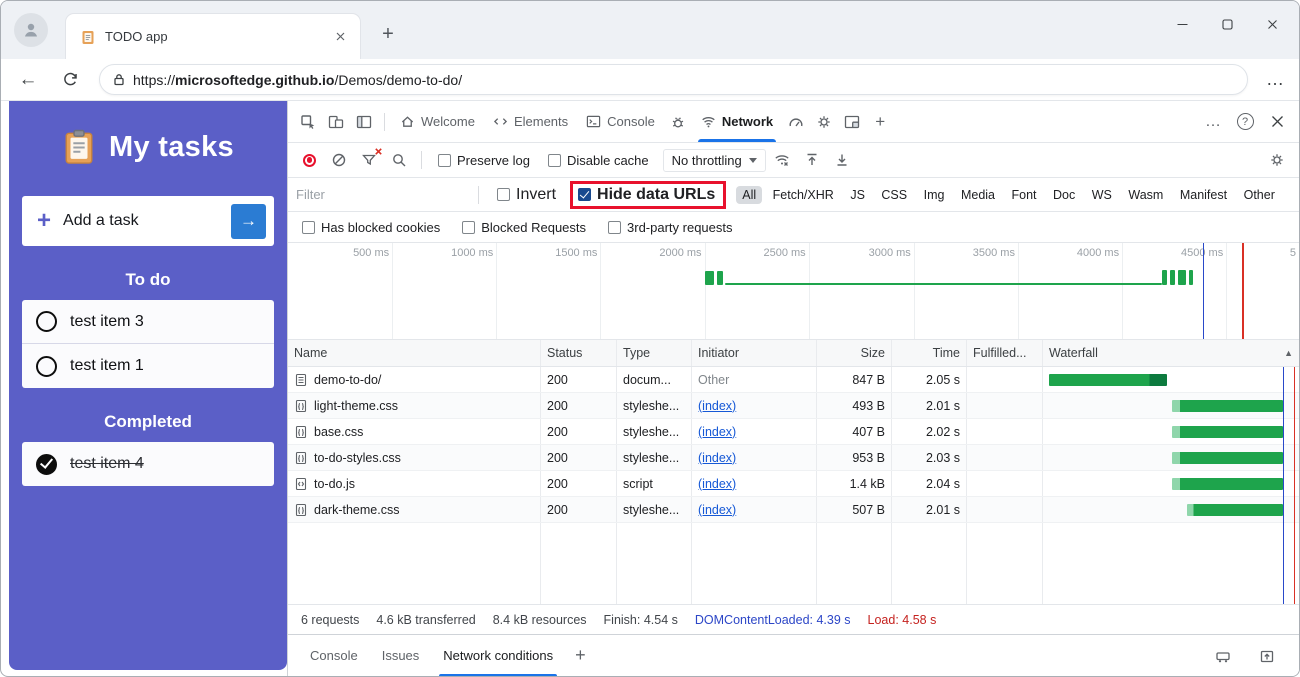 The width and height of the screenshot is (1300, 677). Describe the element at coordinates (148, 366) in the screenshot. I see `task-item: test item 1` at that location.